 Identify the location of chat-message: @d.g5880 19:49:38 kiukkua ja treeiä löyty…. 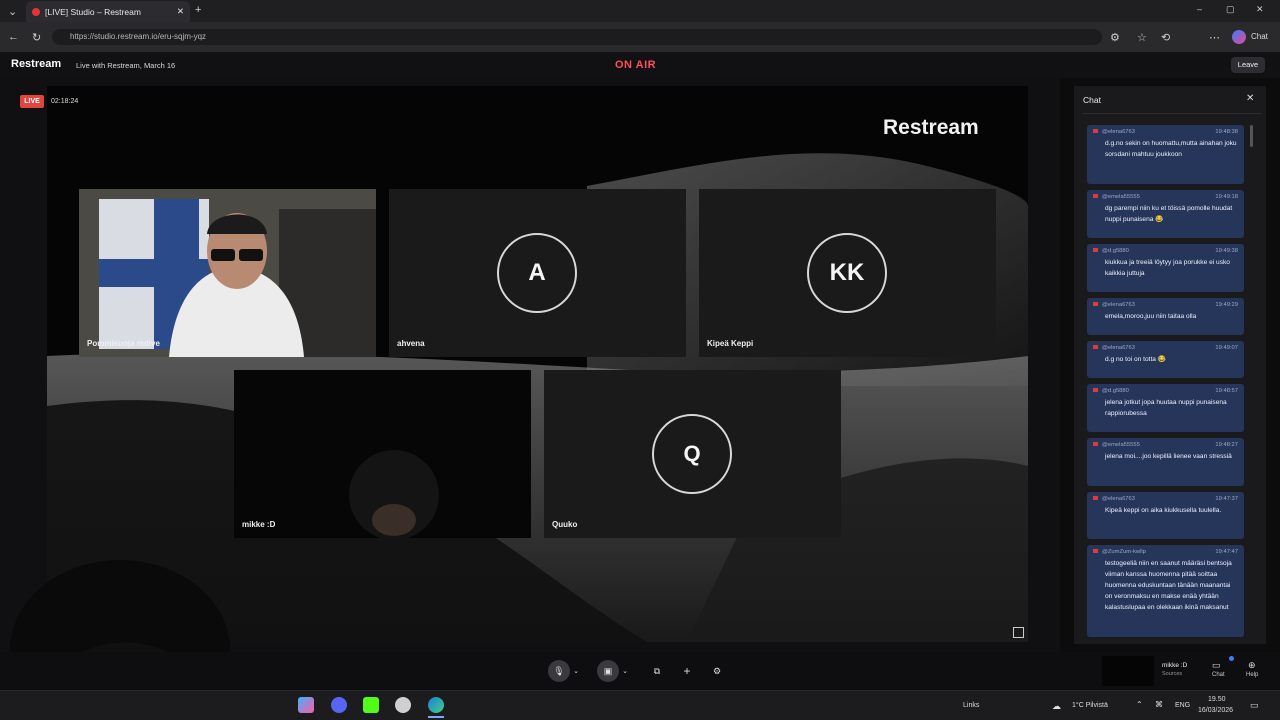
(1165, 268).